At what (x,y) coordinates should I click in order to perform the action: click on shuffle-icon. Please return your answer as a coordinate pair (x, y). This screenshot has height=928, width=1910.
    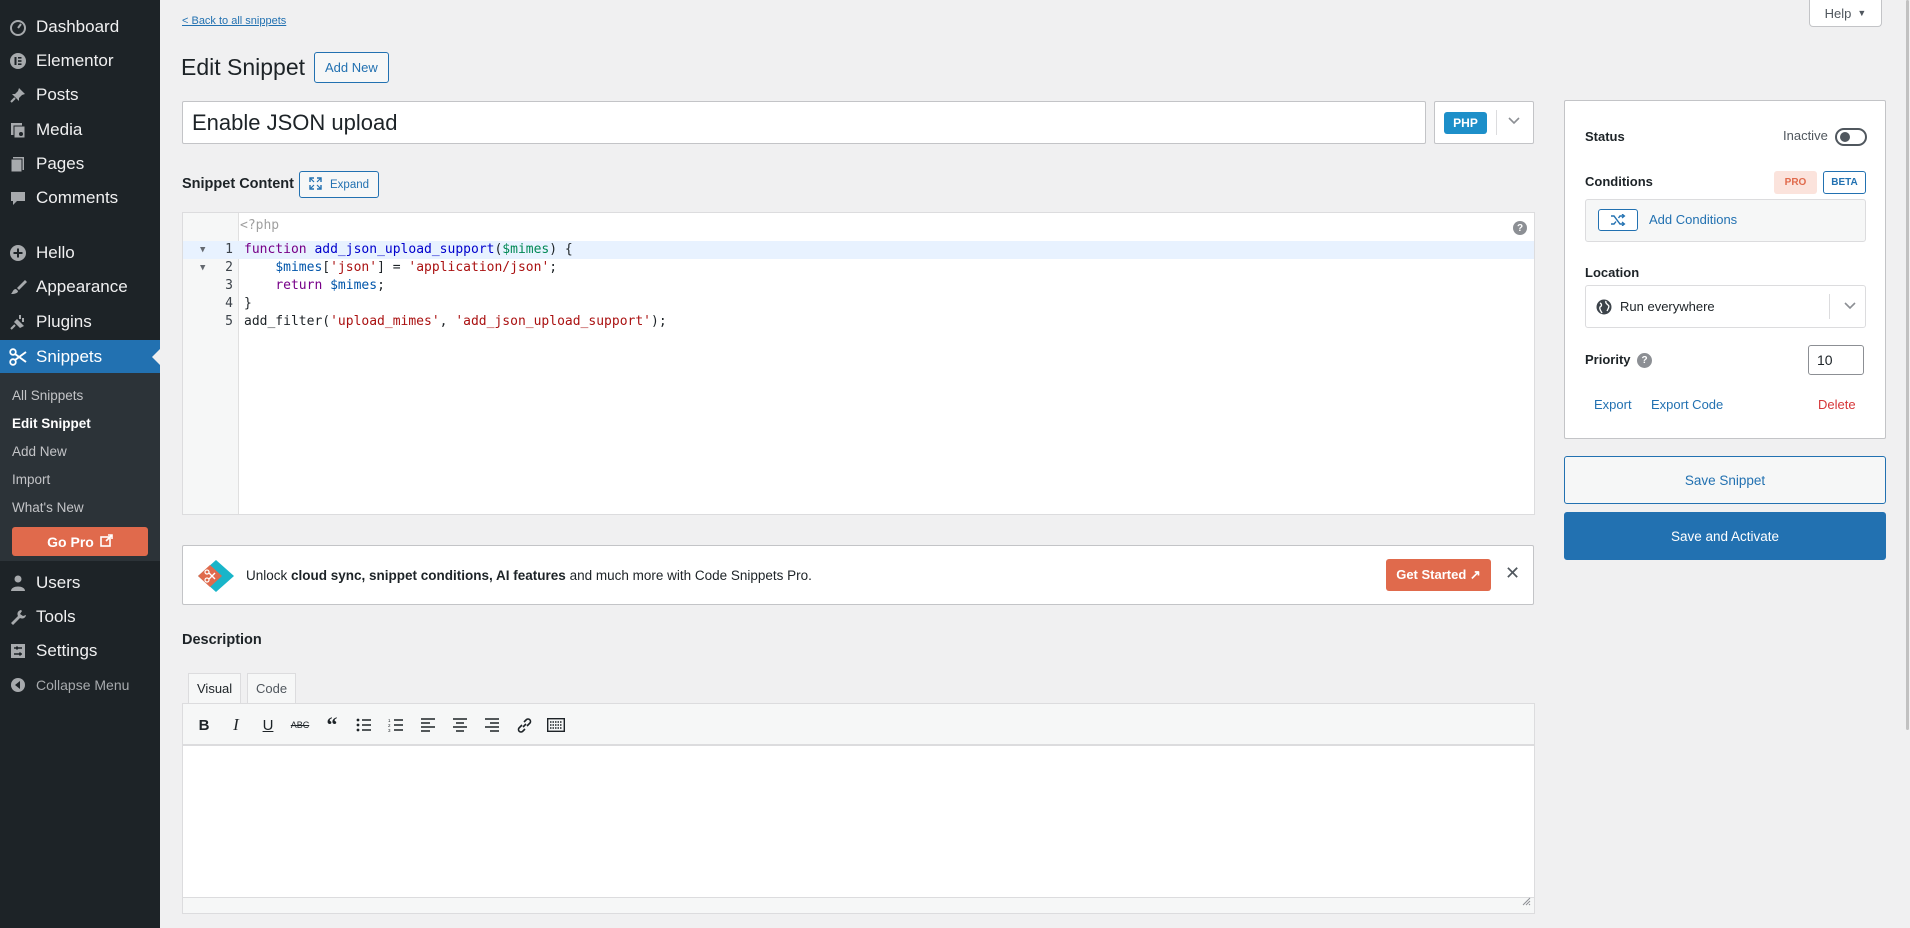
    Looking at the image, I should click on (1618, 220).